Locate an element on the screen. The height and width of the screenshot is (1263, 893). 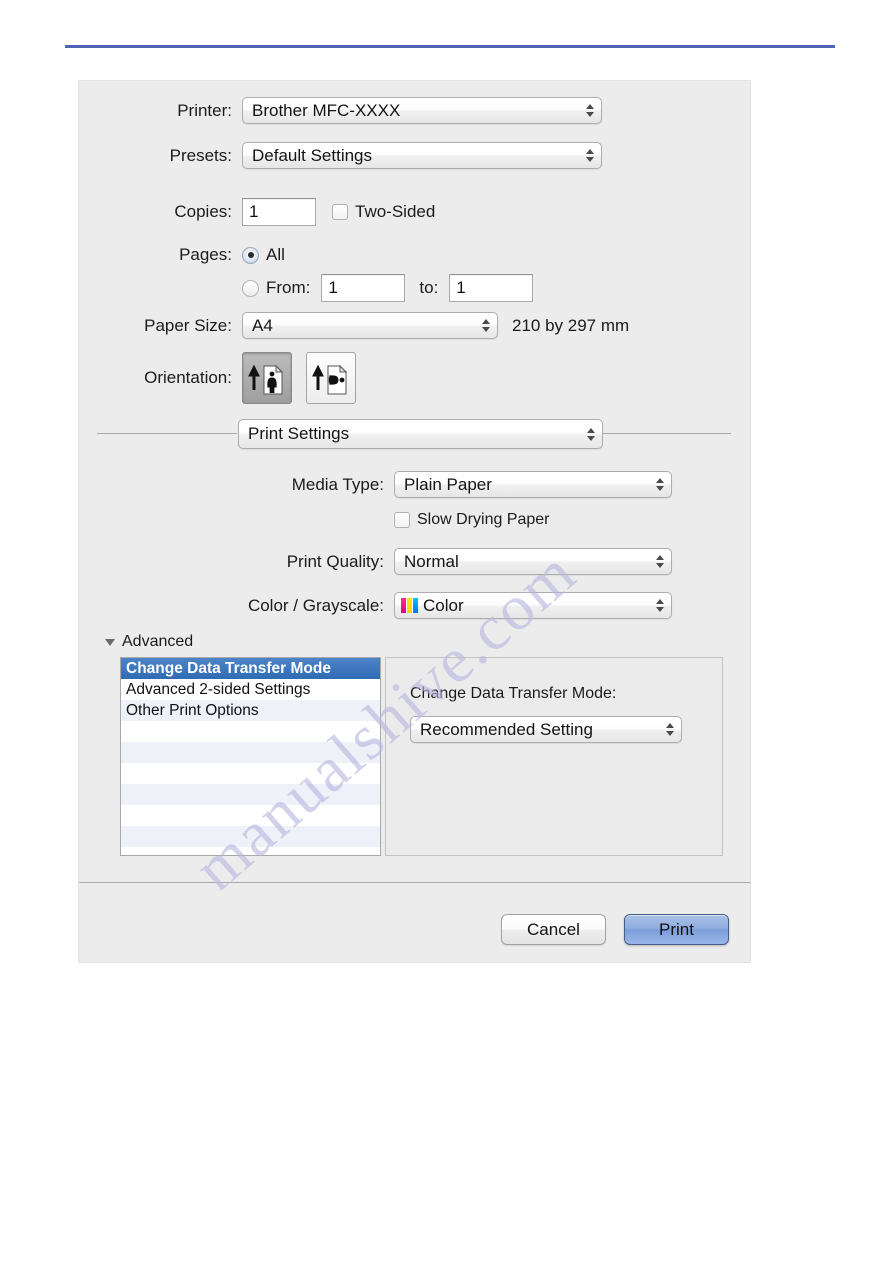
orientation-landscape-button is located at coordinates (331, 378).